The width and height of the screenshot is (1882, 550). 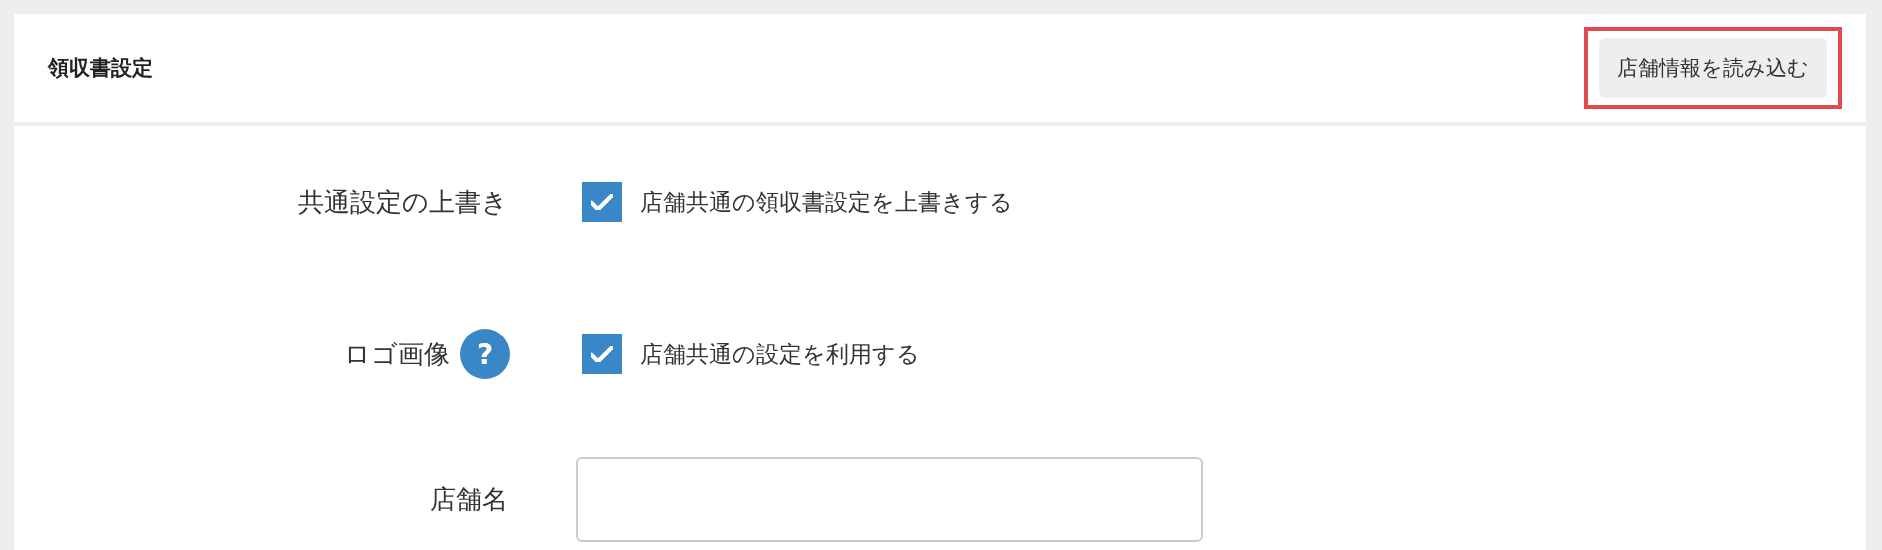 What do you see at coordinates (469, 499) in the screenshot?
I see `field-label: 店舗名` at bounding box center [469, 499].